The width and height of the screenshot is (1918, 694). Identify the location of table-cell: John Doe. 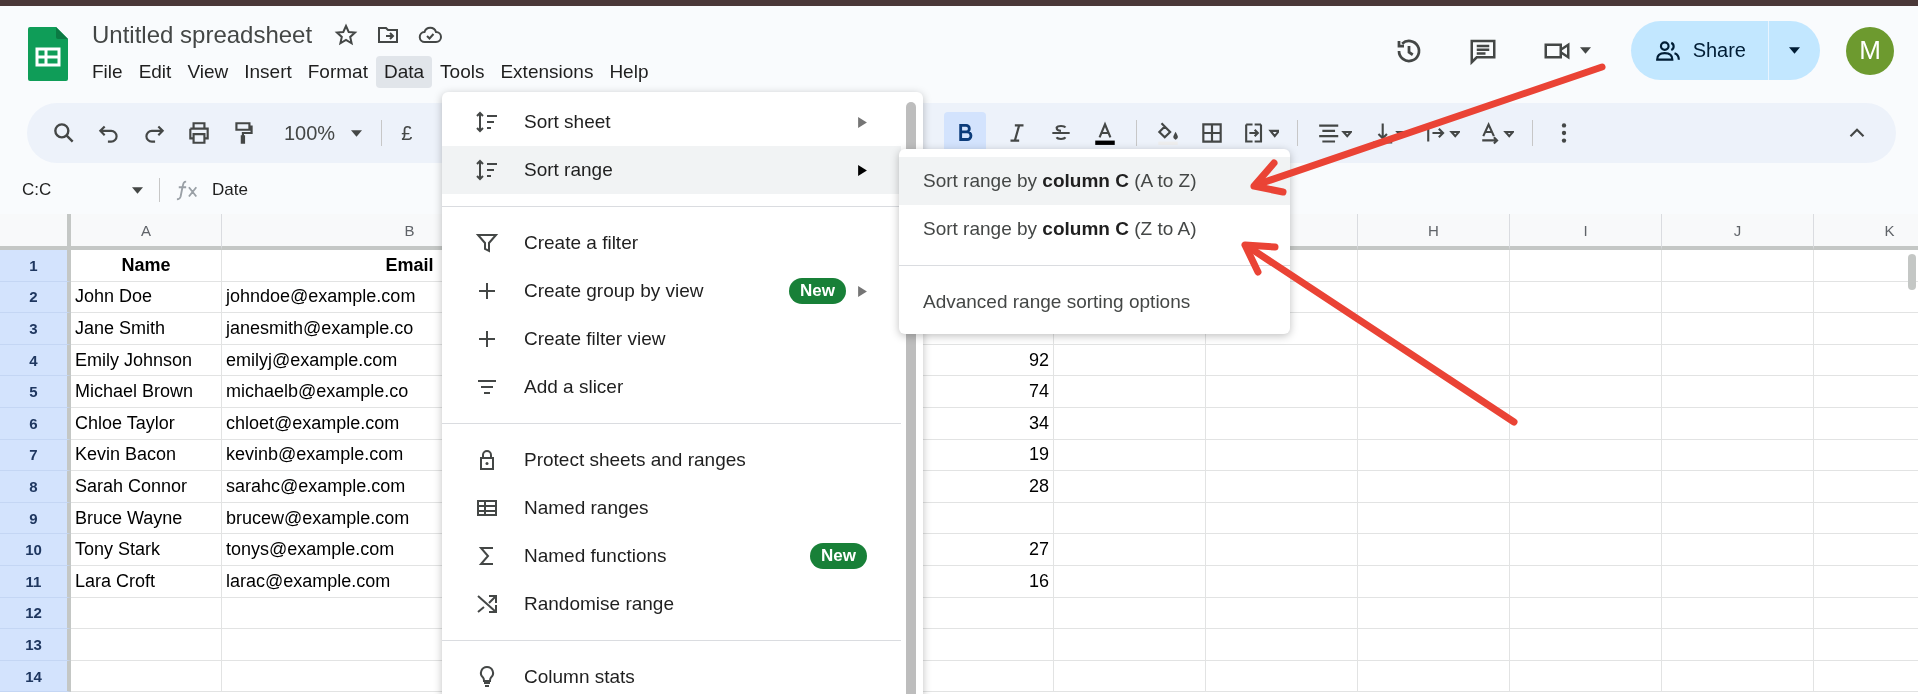
(146, 297).